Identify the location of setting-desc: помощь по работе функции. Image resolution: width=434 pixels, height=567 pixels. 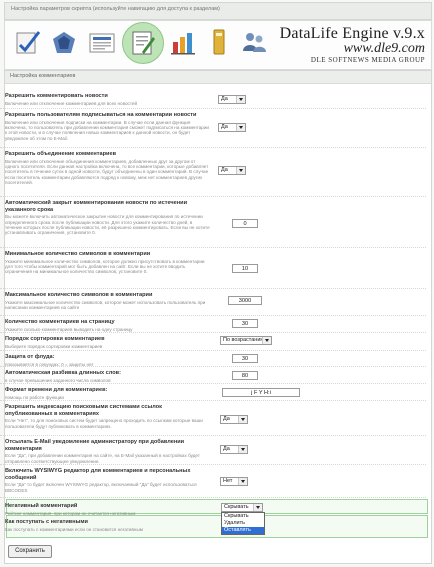
(34, 397).